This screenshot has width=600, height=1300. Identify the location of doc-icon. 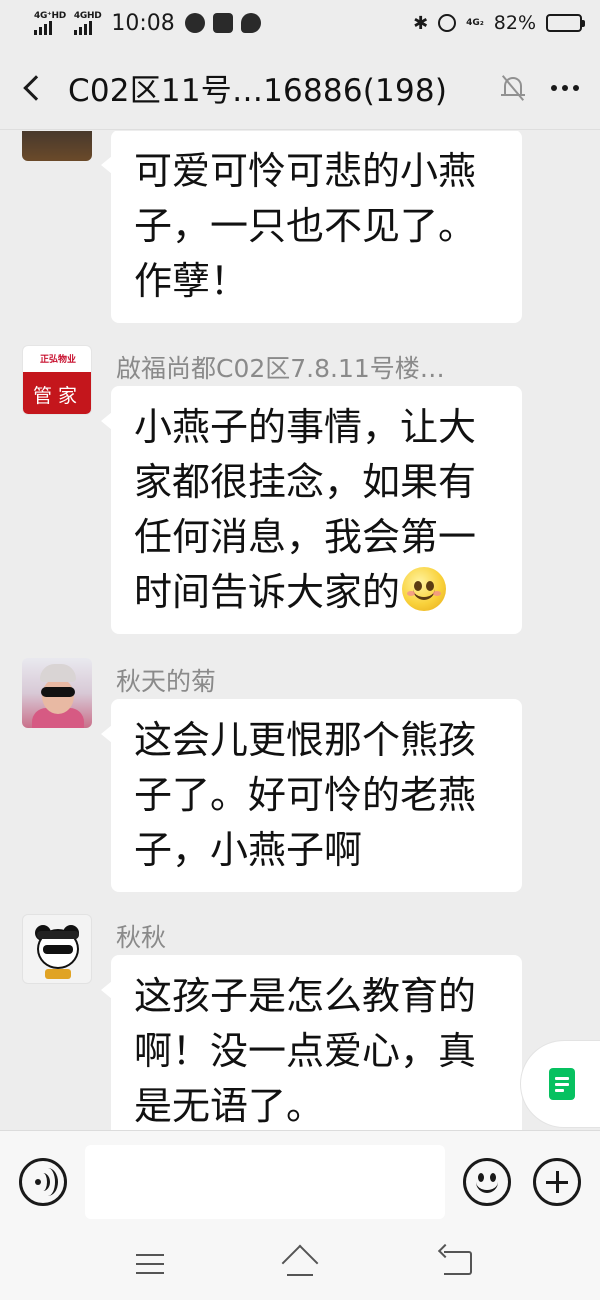
(562, 1084).